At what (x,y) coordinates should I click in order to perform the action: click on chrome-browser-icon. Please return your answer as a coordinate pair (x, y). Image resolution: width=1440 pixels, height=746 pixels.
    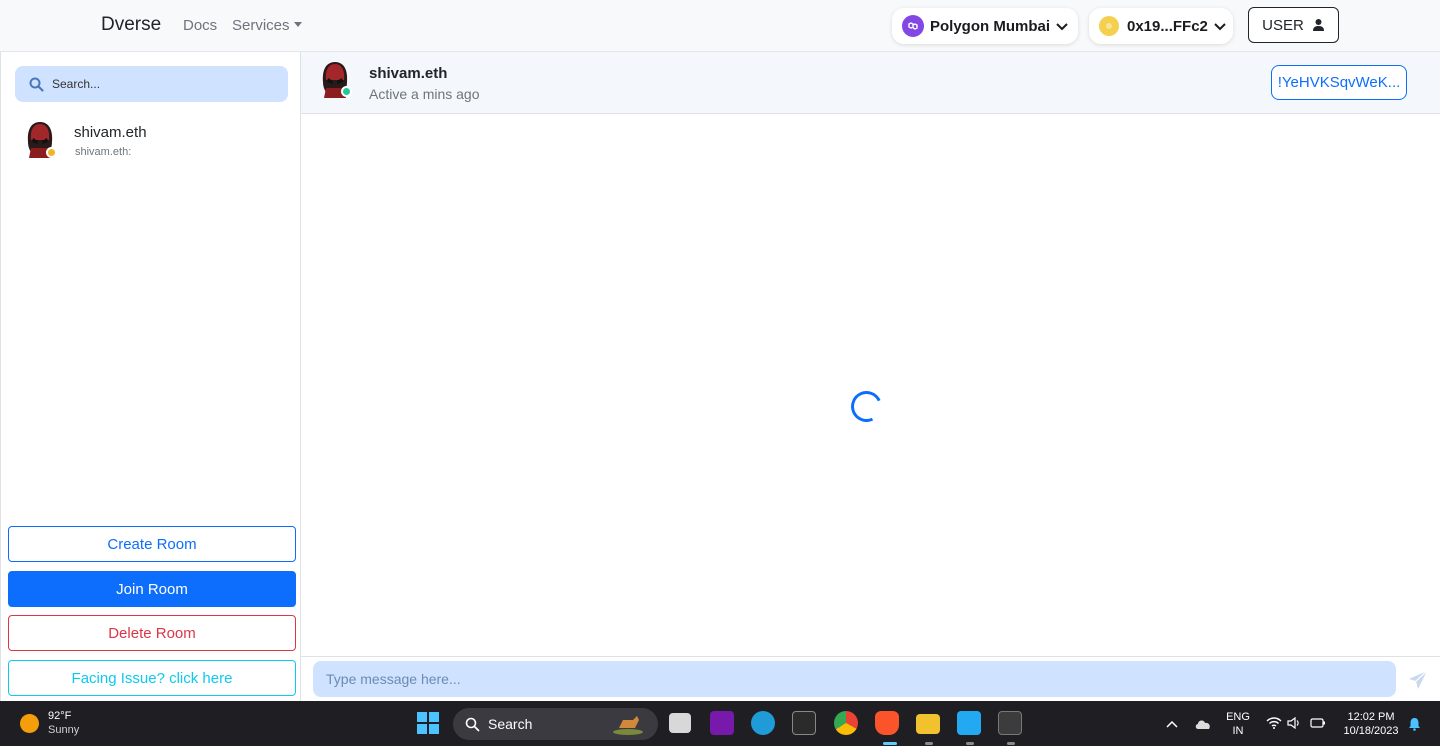
    Looking at the image, I should click on (846, 723).